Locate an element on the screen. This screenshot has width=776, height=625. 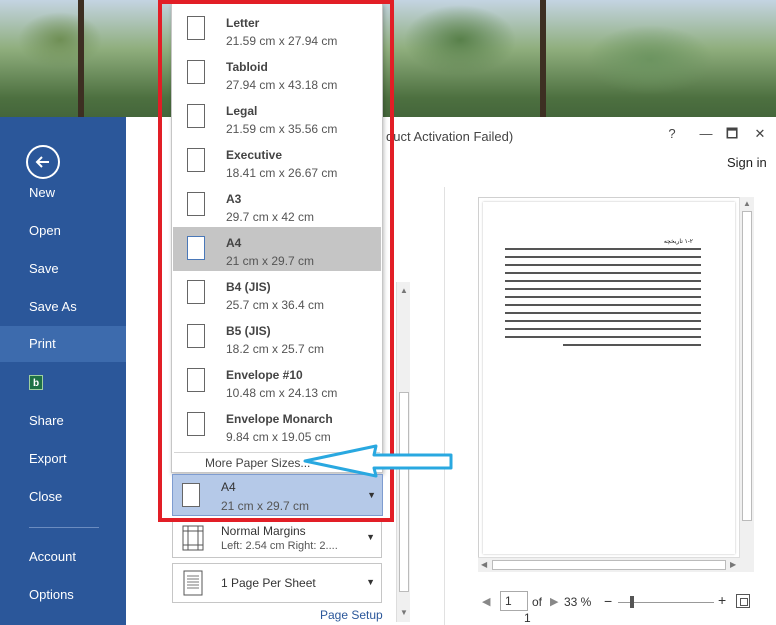
pages-per-sheet-dropdown: 1 Page Per Sheet ▼ is located at coordinates (277, 583).